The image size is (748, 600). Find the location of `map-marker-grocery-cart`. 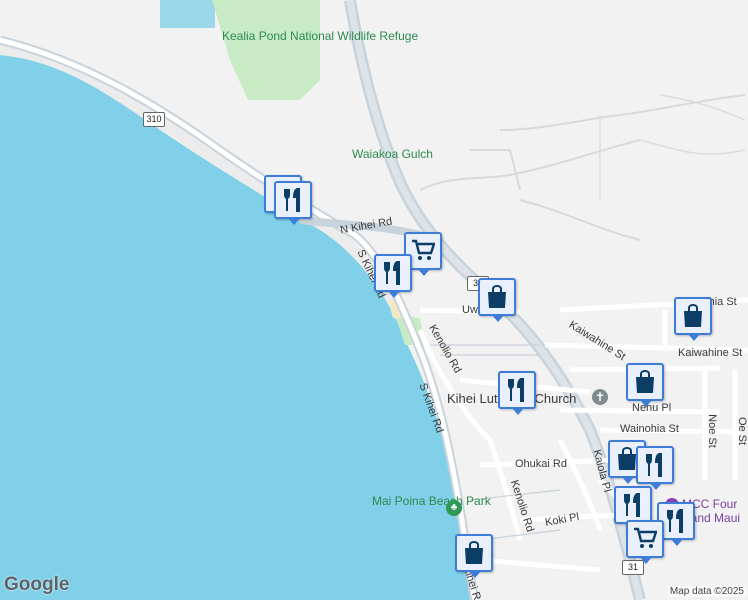

map-marker-grocery-cart is located at coordinates (645, 542).